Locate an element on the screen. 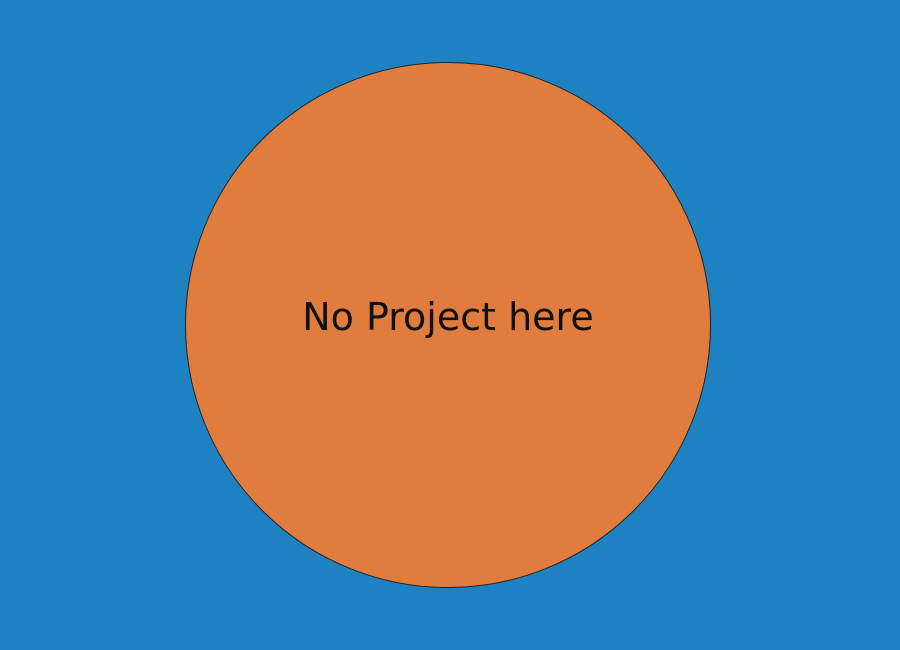 The width and height of the screenshot is (900, 650). empty-state-message: No Project here is located at coordinates (448, 317).